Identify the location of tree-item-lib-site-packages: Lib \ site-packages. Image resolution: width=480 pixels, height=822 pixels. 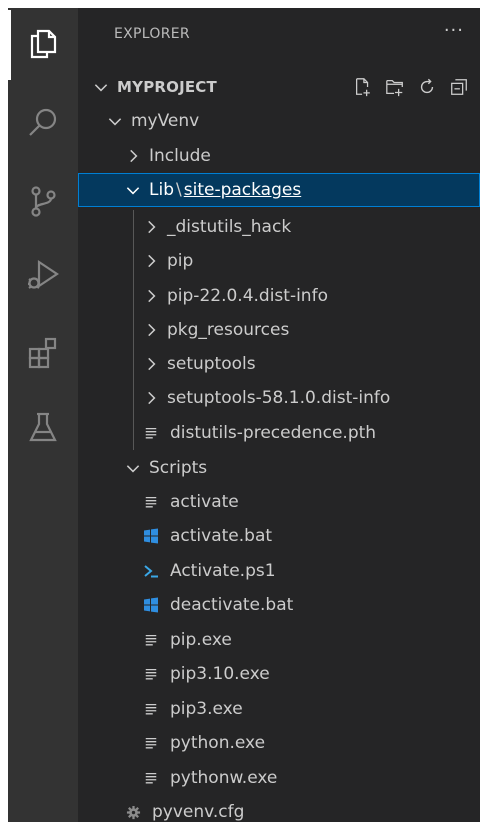
(279, 190).